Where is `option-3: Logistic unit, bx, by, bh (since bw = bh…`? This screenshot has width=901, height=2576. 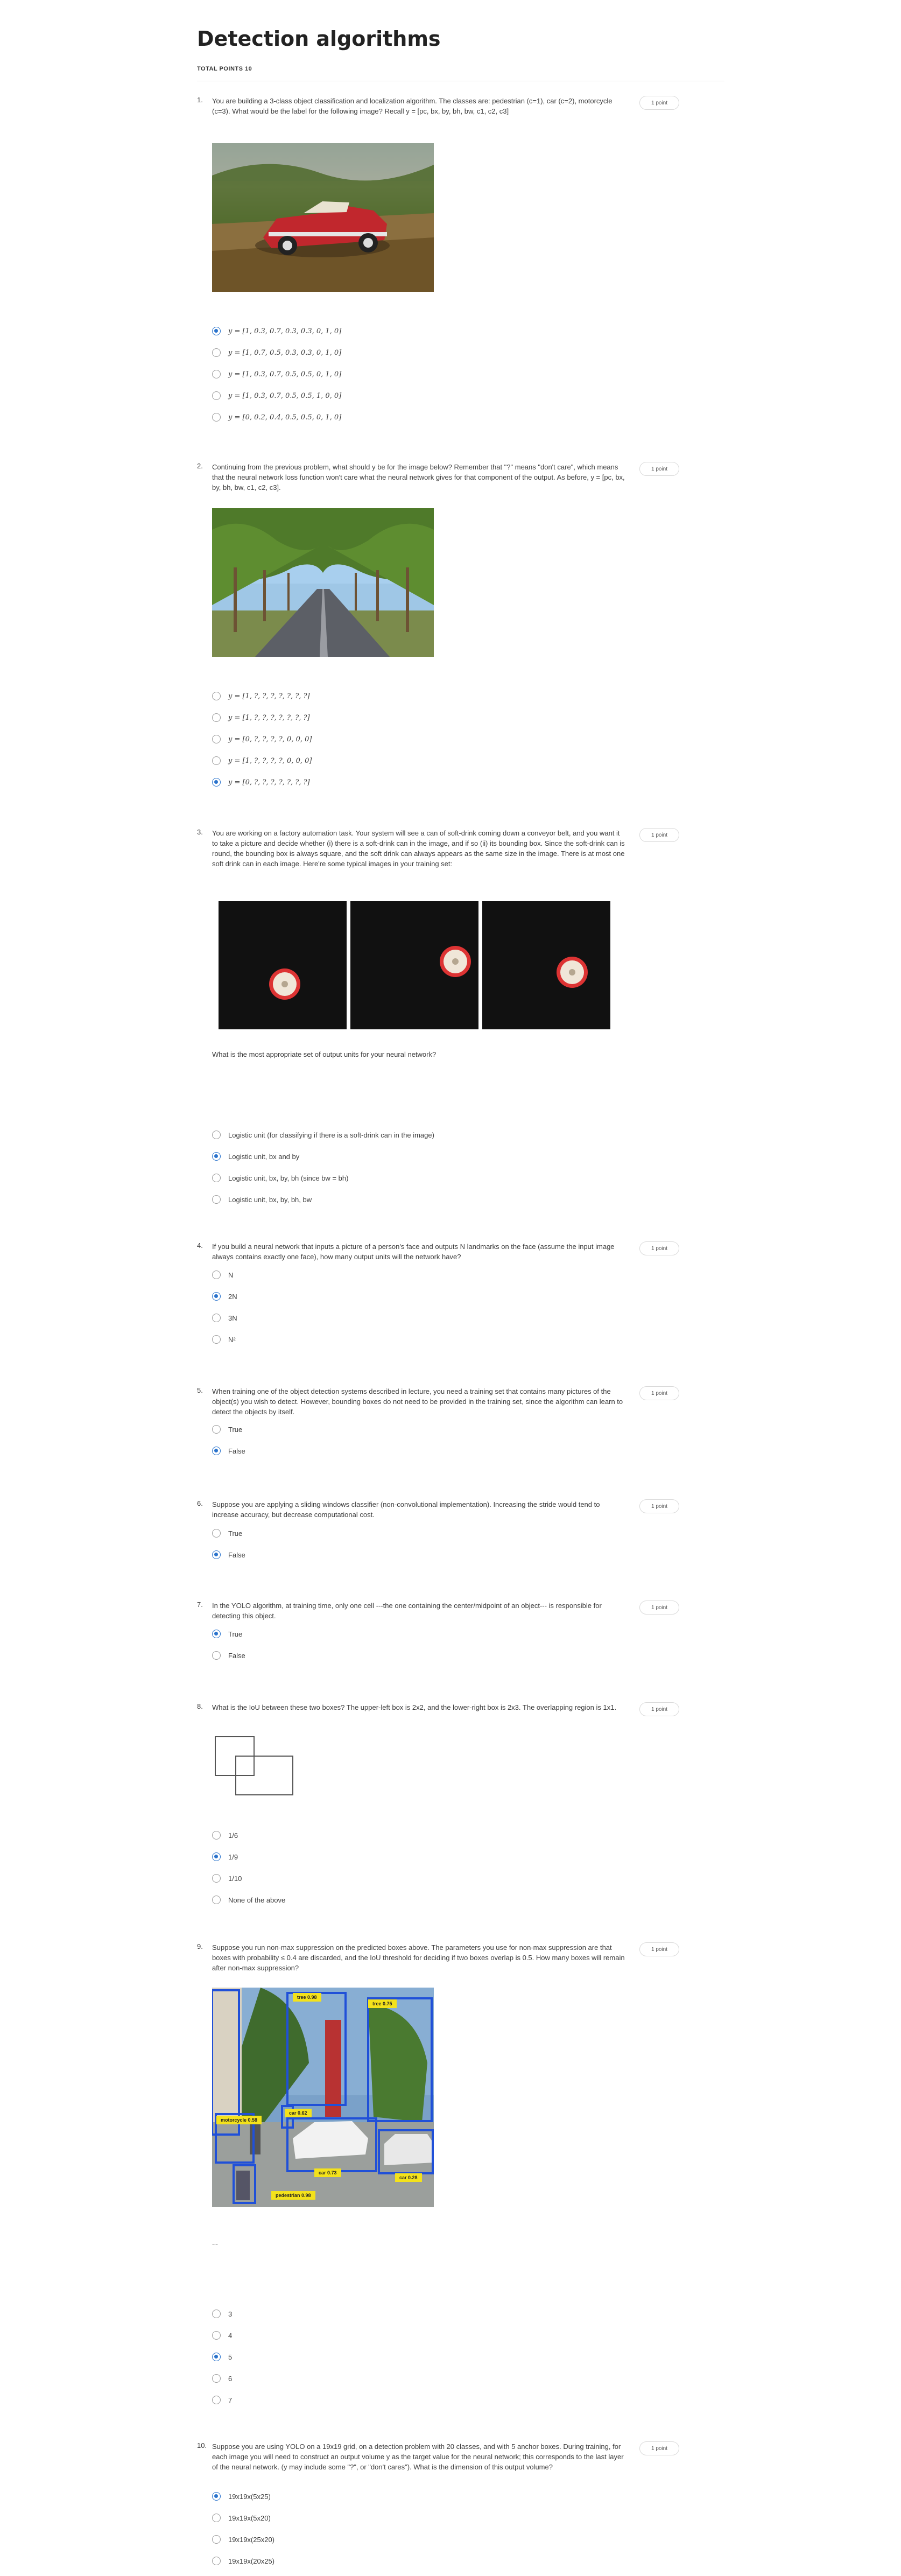
option-3: Logistic unit, bx, by, bh (since bw = bh… is located at coordinates (323, 1177).